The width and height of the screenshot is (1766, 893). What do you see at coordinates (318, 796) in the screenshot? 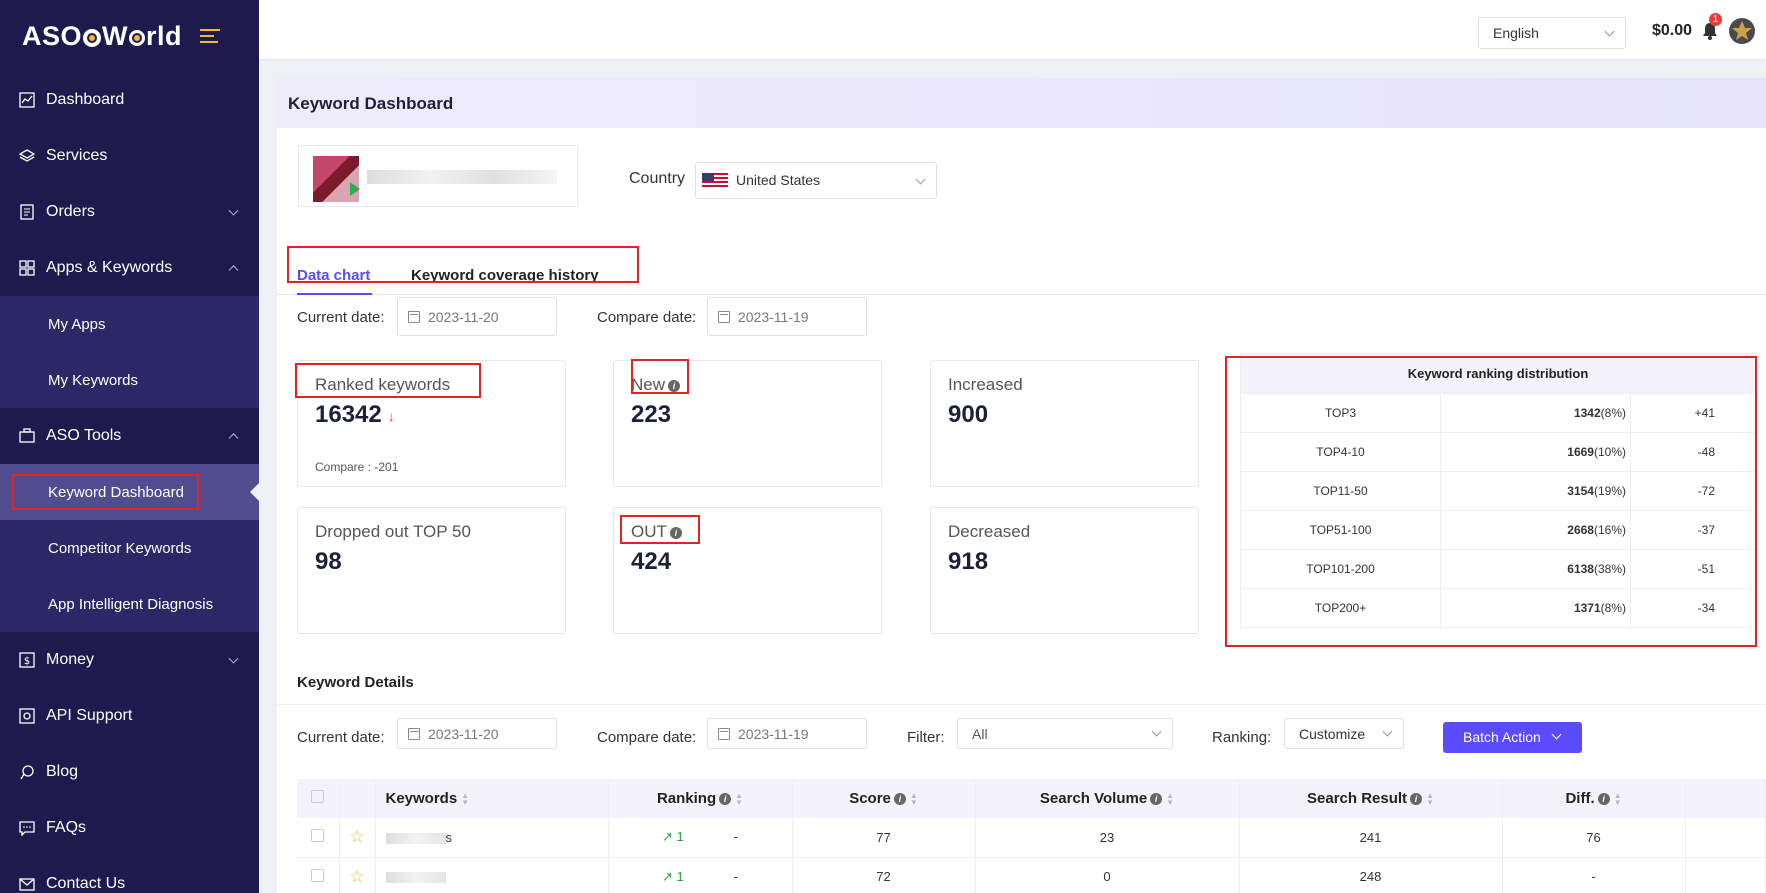
I see `select-all-checkbox` at bounding box center [318, 796].